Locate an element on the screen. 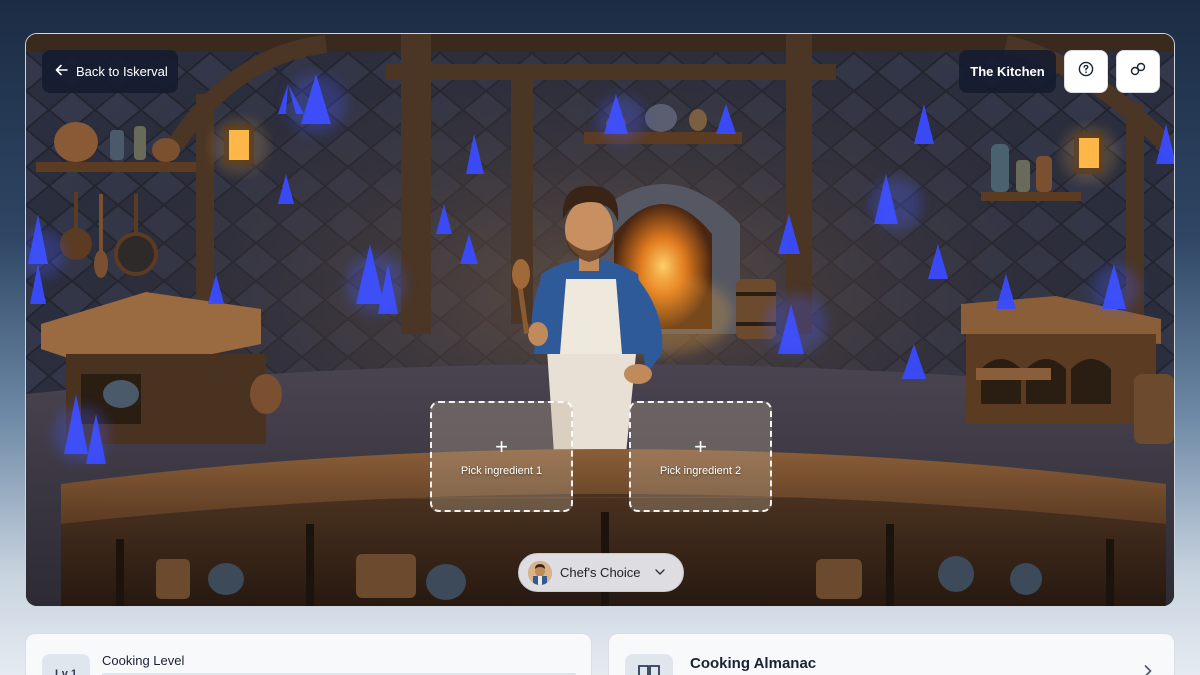  chefs-choice-dropdown: Chef's Choice is located at coordinates (601, 572).